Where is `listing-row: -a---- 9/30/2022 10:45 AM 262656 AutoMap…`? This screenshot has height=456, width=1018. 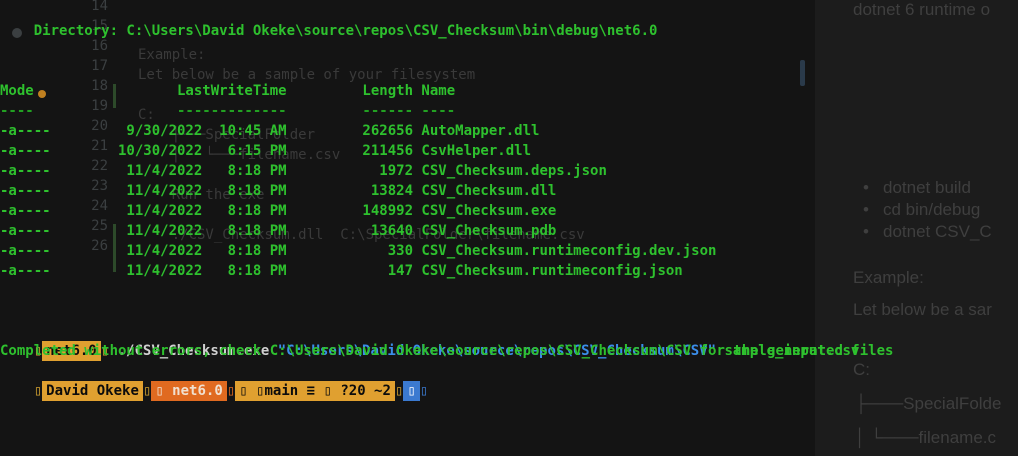 listing-row: -a---- 9/30/2022 10:45 AM 262656 AutoMap… is located at coordinates (270, 131).